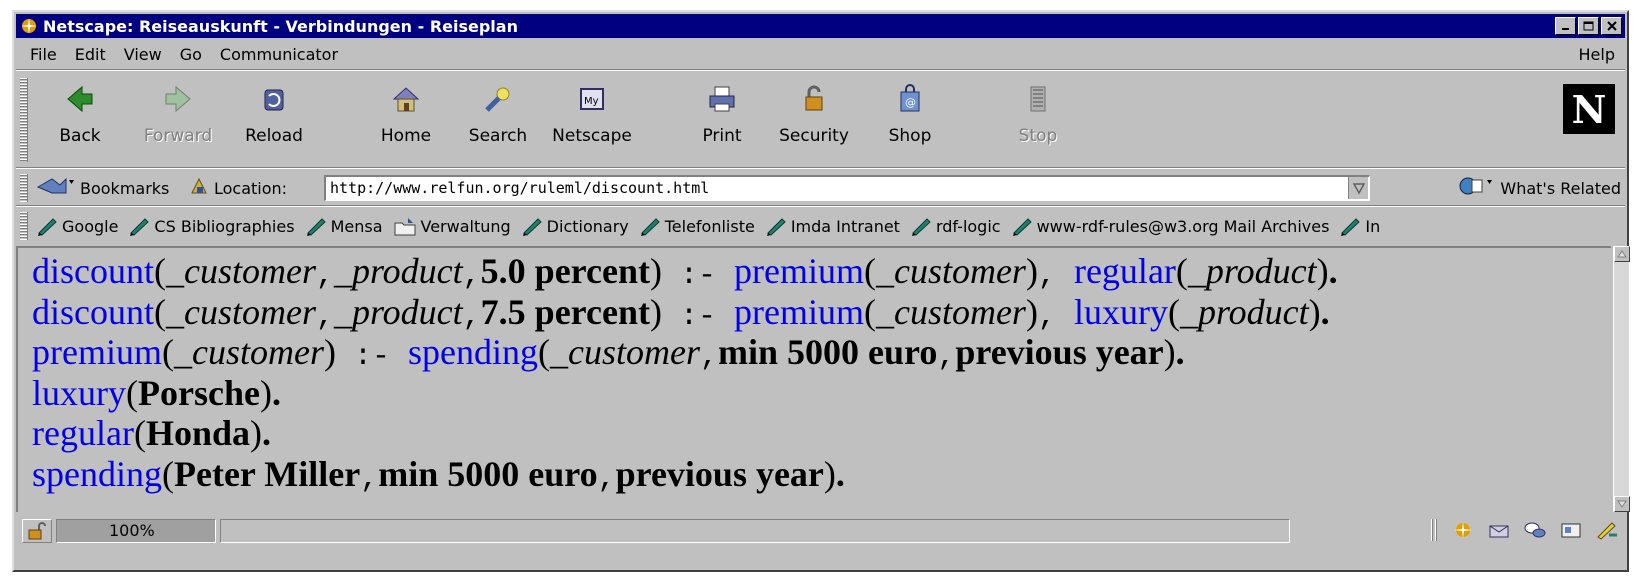  I want to click on location-label: Location:, so click(237, 188).